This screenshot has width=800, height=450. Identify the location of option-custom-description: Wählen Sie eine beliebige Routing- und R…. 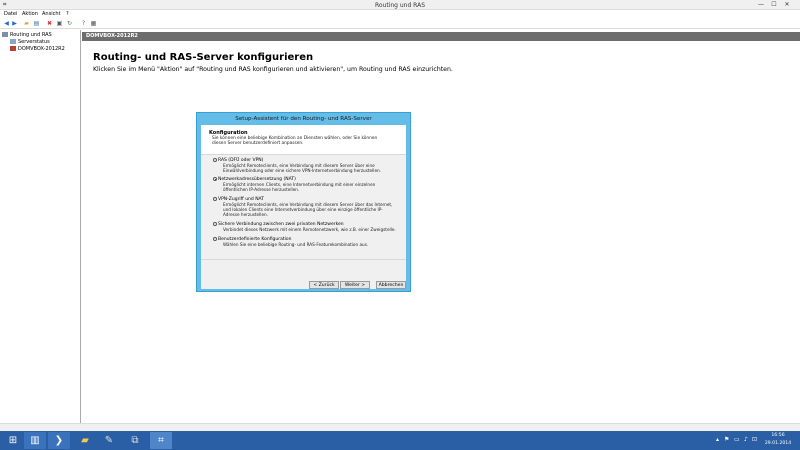
(296, 244).